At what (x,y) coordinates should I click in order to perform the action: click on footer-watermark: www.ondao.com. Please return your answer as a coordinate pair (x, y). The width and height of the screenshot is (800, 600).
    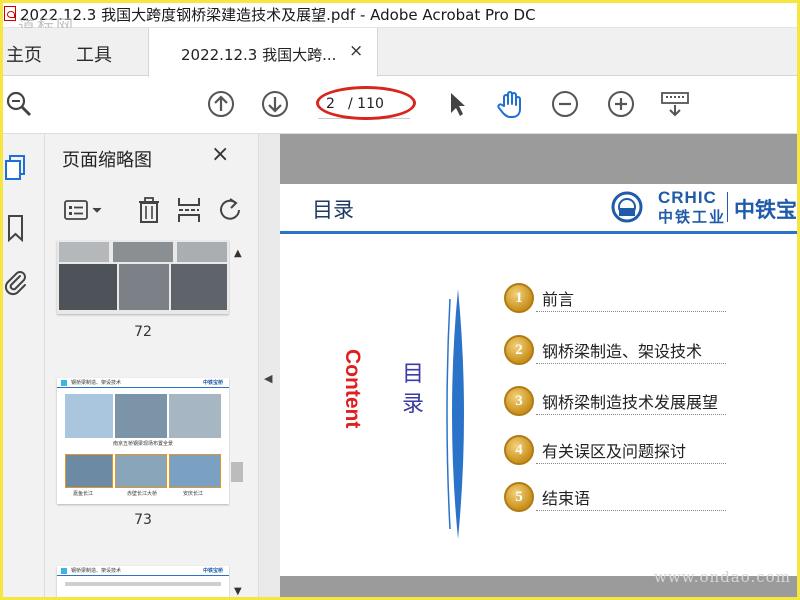
    Looking at the image, I should click on (722, 577).